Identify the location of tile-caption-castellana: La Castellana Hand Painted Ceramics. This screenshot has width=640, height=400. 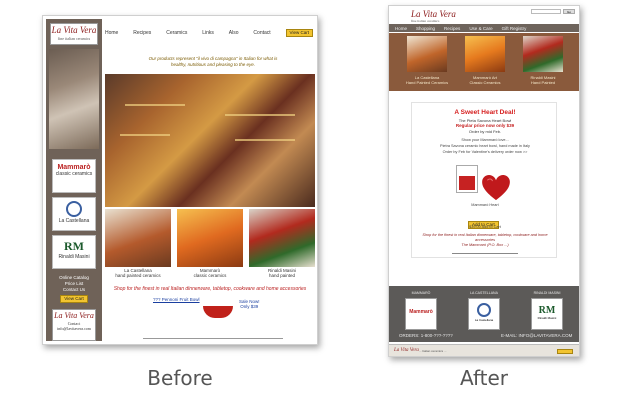
(427, 80).